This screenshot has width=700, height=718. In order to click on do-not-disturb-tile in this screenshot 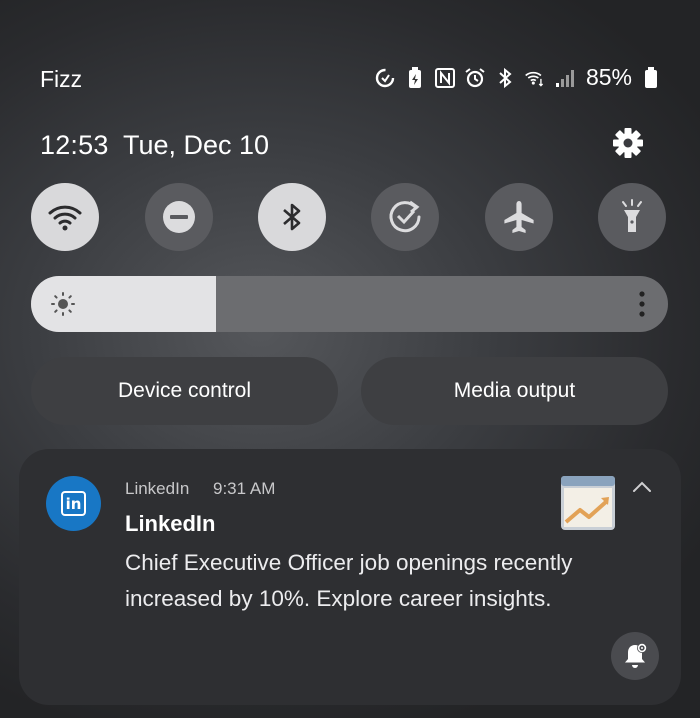, I will do `click(179, 217)`.